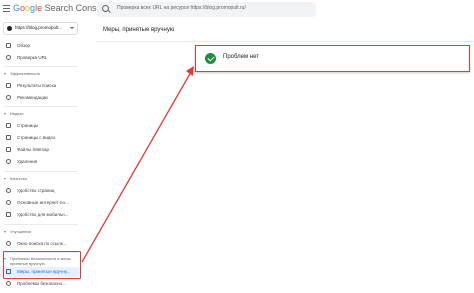 The image size is (474, 293). I want to click on sidebar-item-label: Страницы с видео, so click(36, 137).